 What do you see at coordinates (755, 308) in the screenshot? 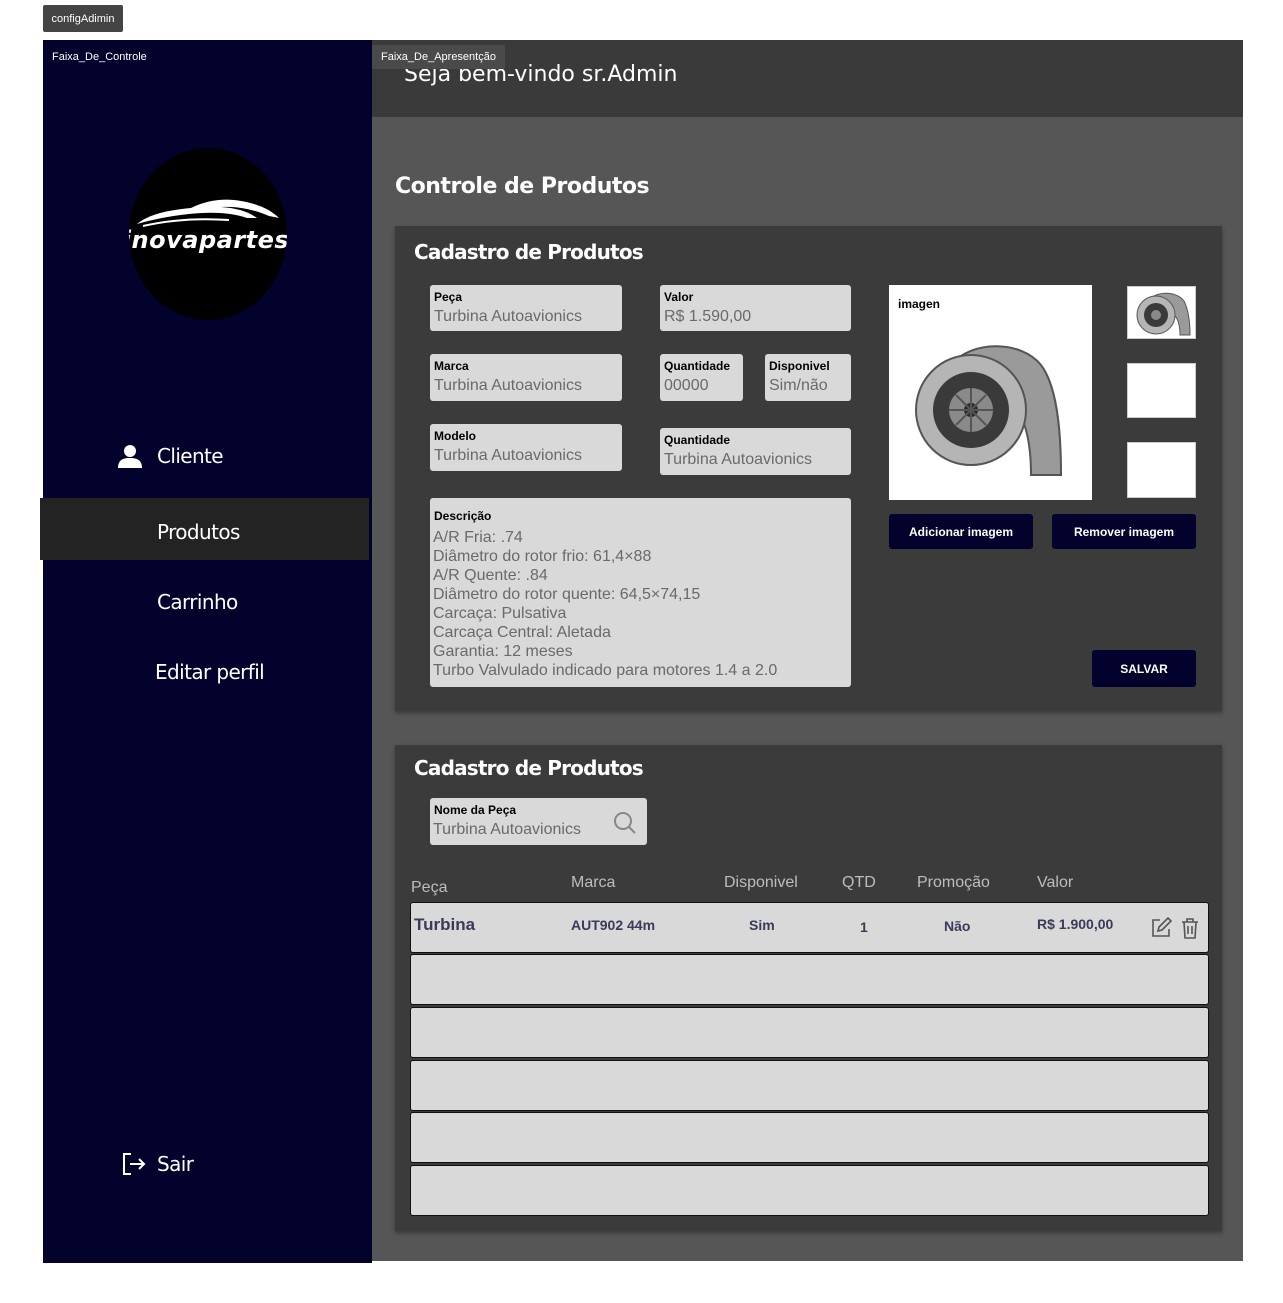
I see `valor-field: Valor R$ 1.590,00` at bounding box center [755, 308].